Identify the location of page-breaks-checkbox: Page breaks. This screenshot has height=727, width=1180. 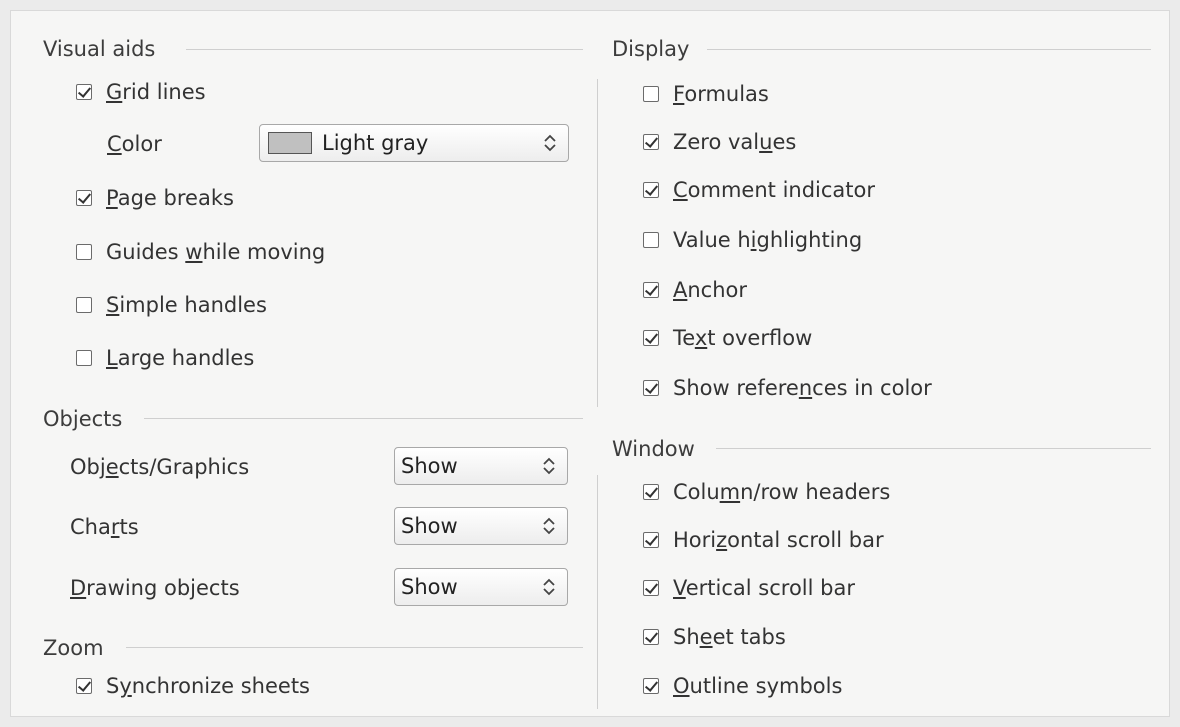
(155, 198).